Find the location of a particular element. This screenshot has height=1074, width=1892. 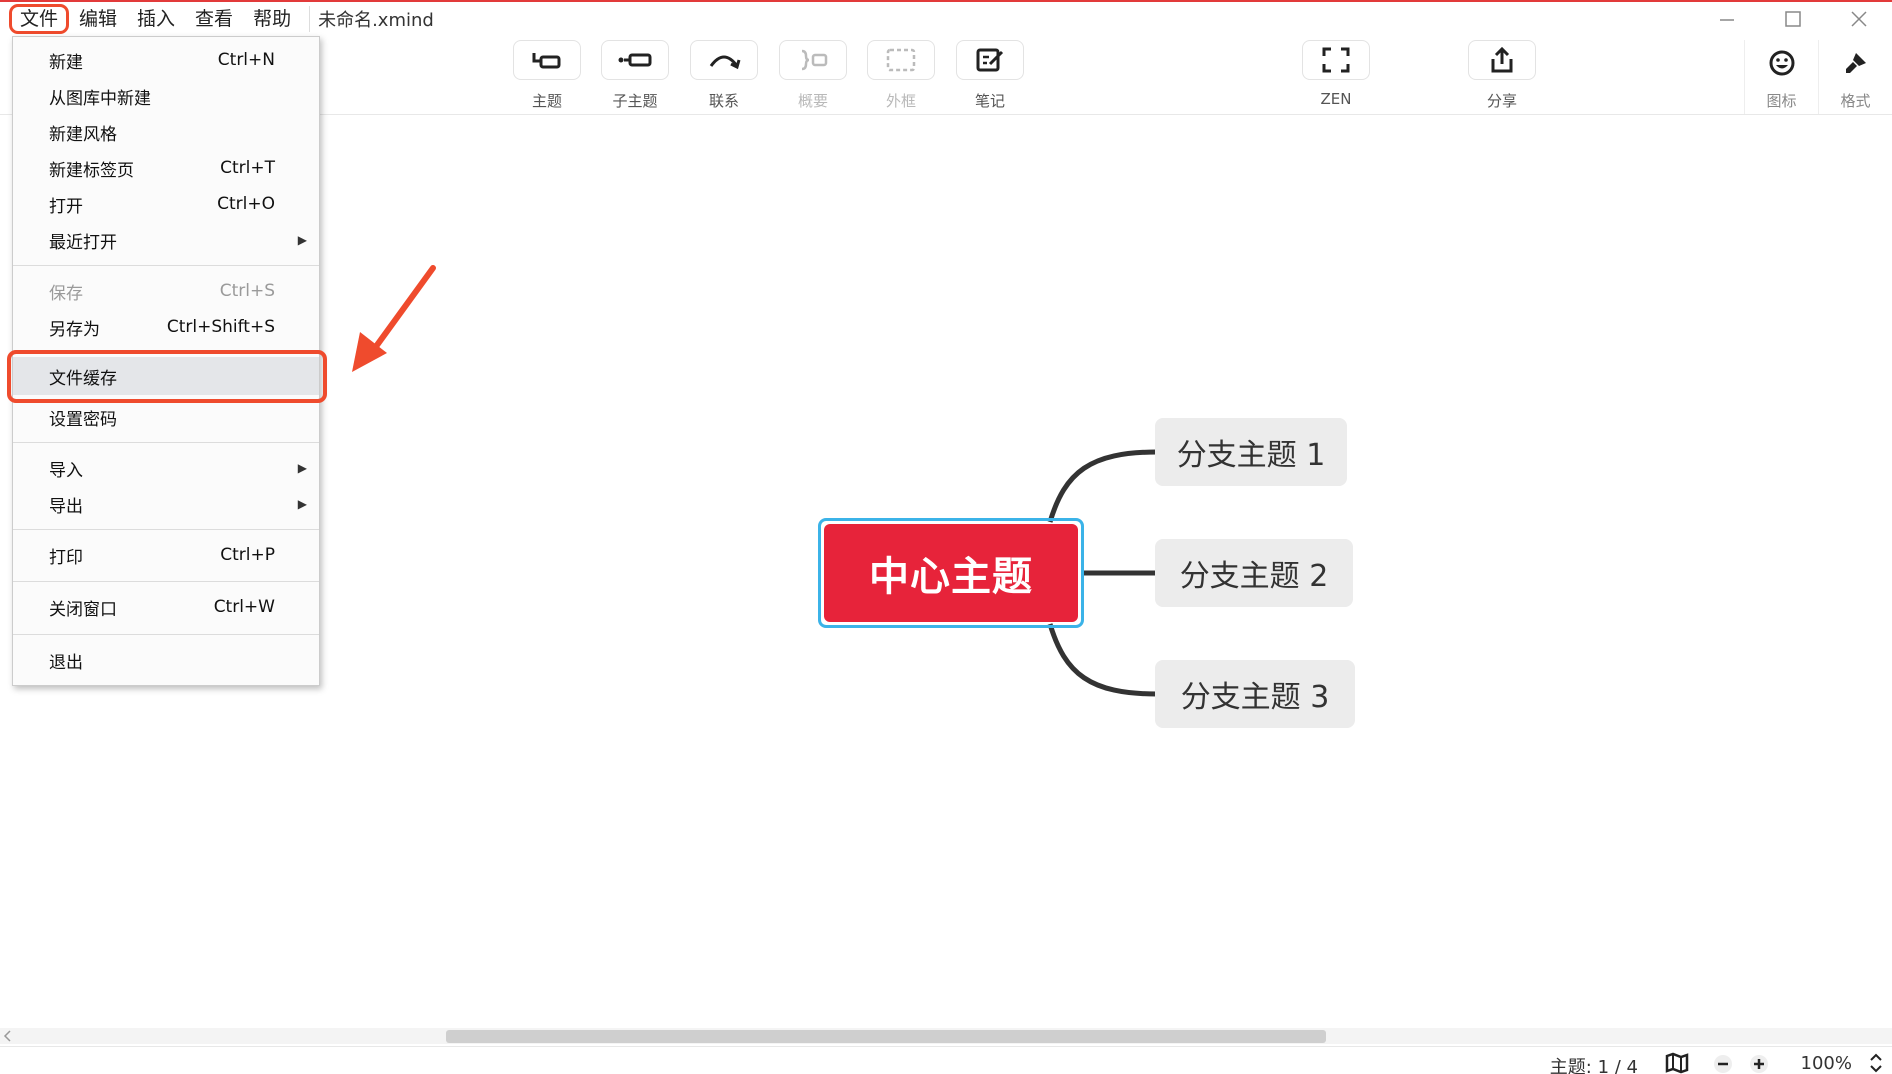

highlight-box is located at coordinates (167, 376).